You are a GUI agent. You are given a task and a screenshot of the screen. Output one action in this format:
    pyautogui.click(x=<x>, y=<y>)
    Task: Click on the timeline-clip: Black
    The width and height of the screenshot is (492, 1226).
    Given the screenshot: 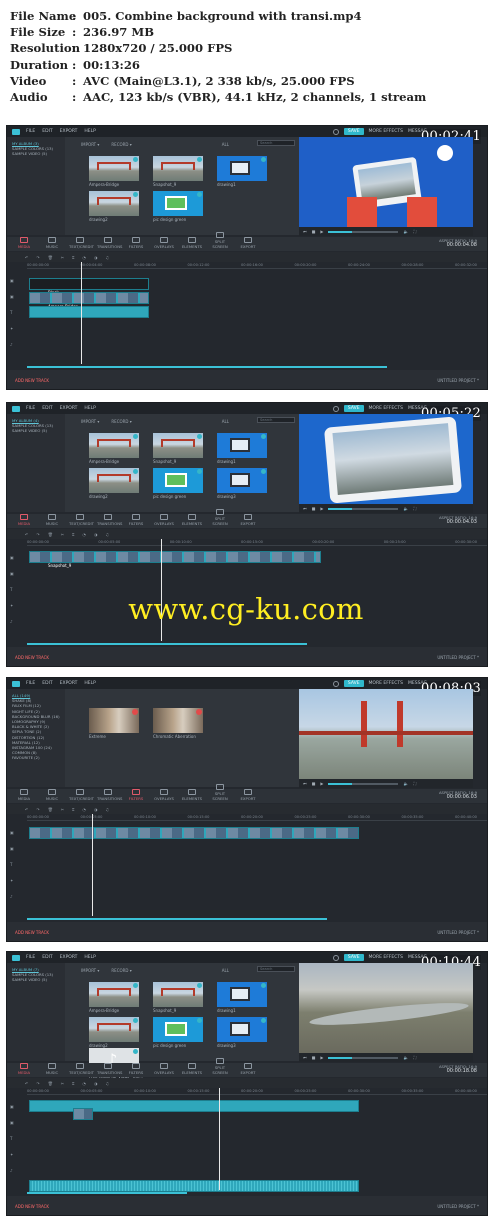 What is the action you would take?
    pyautogui.click(x=89, y=286)
    